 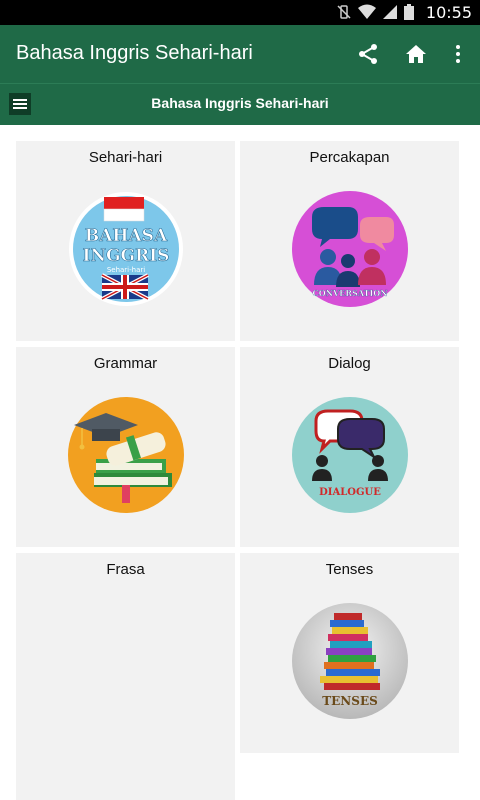 I want to click on share-button, so click(x=368, y=54).